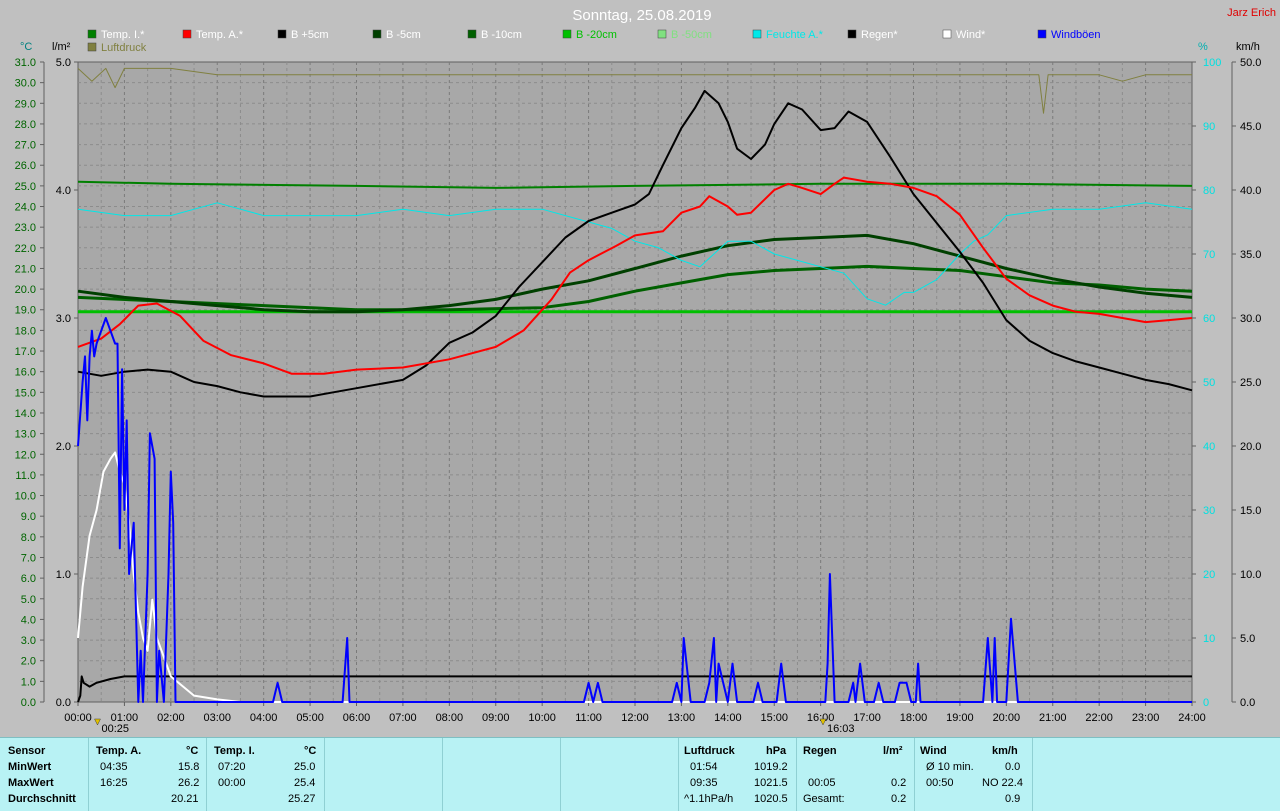 This screenshot has height=811, width=1280. What do you see at coordinates (28, 620) in the screenshot?
I see `temp-tick-label: 4.0` at bounding box center [28, 620].